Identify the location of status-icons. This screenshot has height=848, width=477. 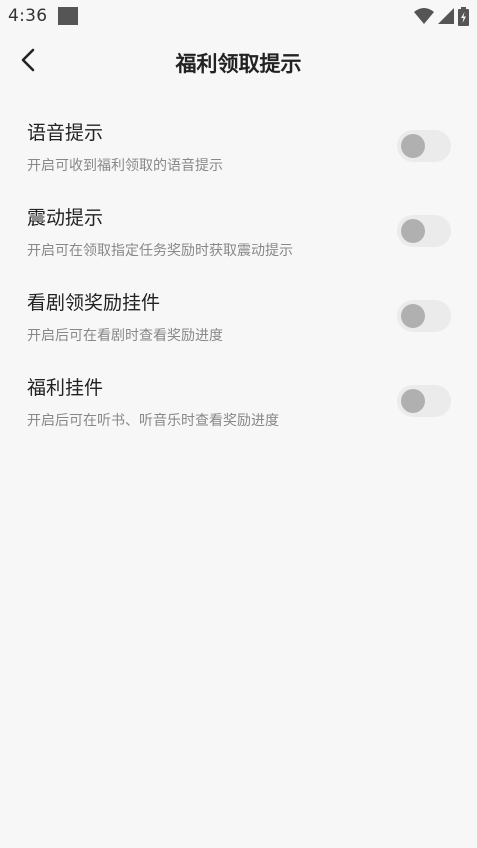
(441, 16).